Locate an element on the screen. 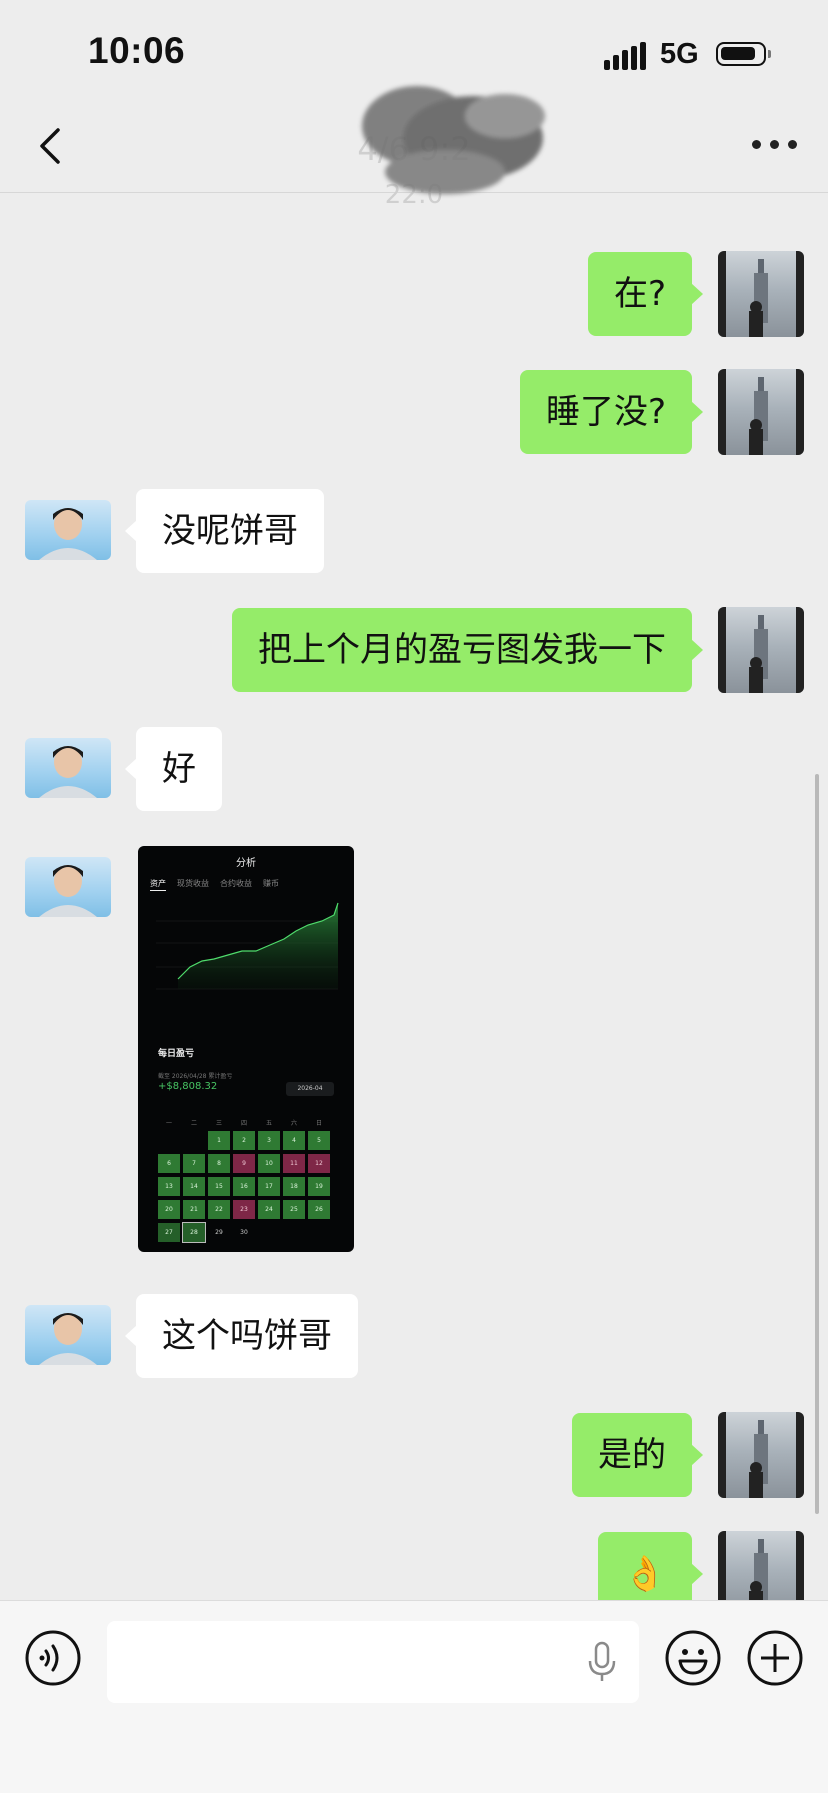 The image size is (828, 1793). shot-weekday: 二 is located at coordinates (194, 1123).